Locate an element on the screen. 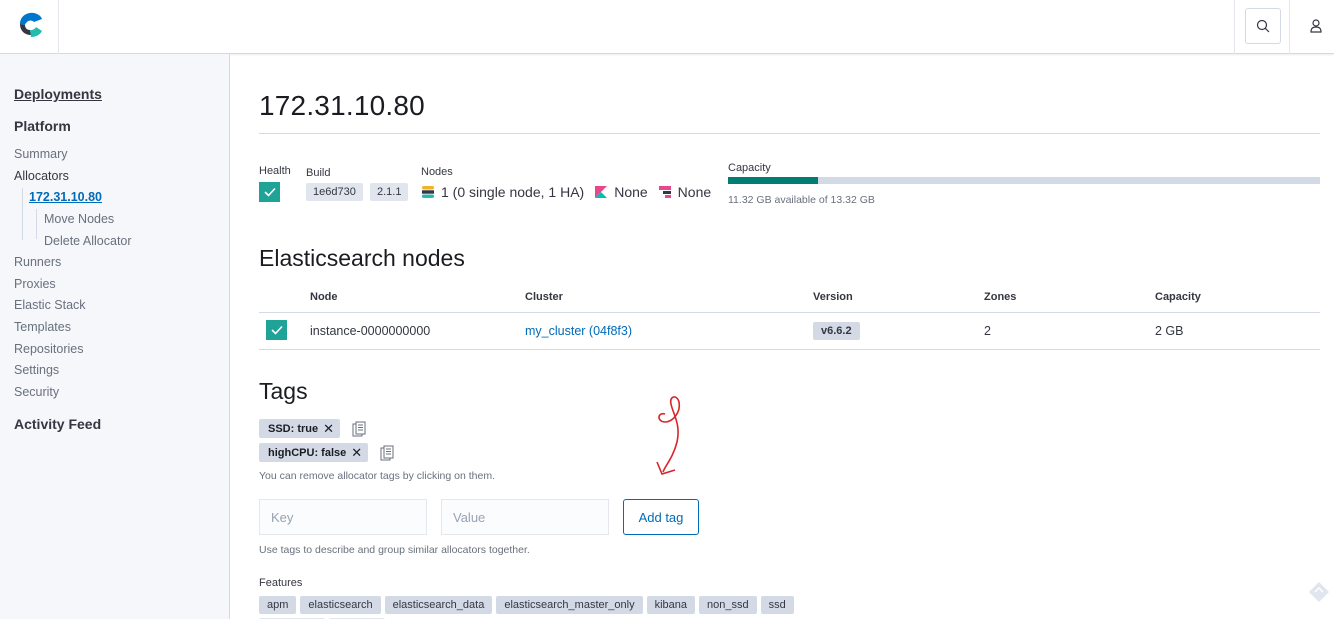 This screenshot has height=619, width=1334. sidebar-item-repositories: Repositories is located at coordinates (48, 349).